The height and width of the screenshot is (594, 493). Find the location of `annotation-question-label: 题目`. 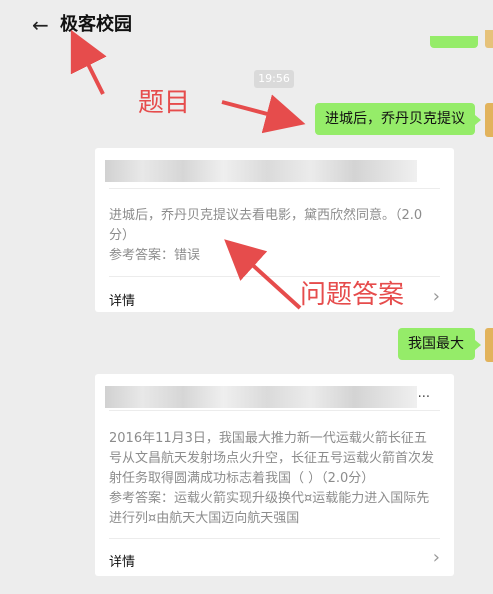

annotation-question-label: 题目 is located at coordinates (164, 103).